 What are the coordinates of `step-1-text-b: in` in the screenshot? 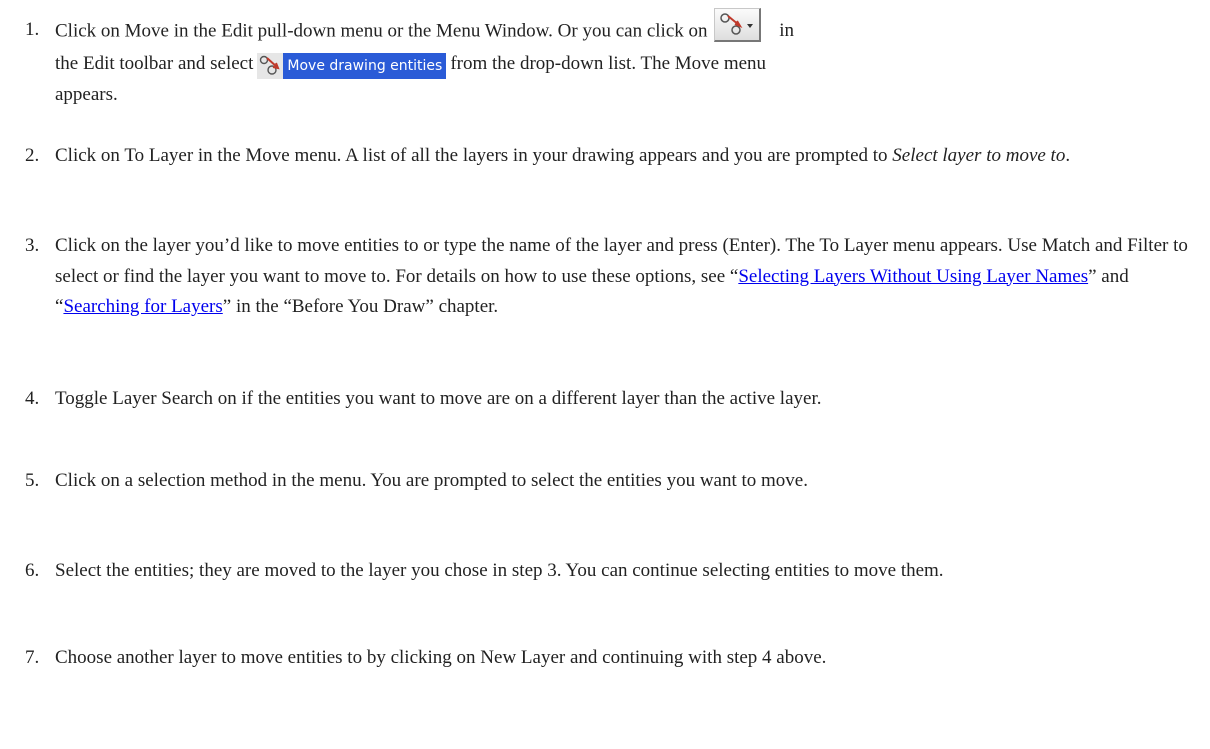 It's located at (787, 31).